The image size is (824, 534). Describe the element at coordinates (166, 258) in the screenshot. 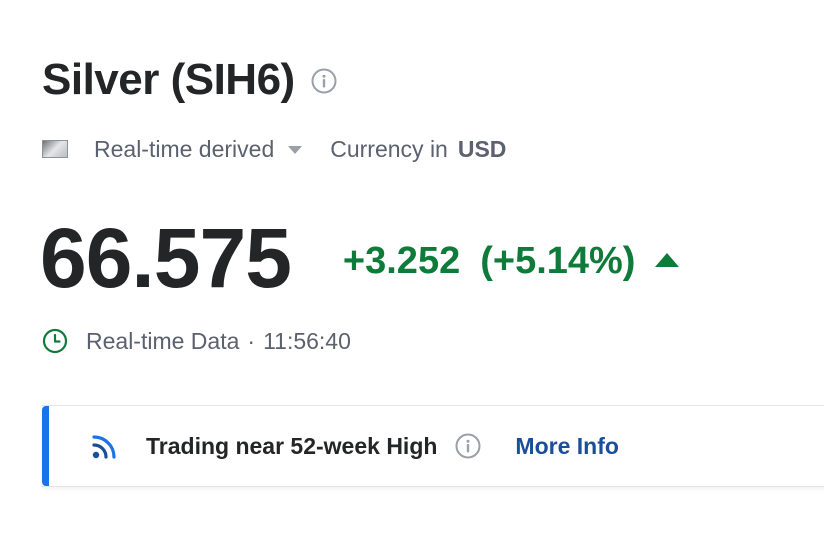

I see `last-price: 66.575` at that location.